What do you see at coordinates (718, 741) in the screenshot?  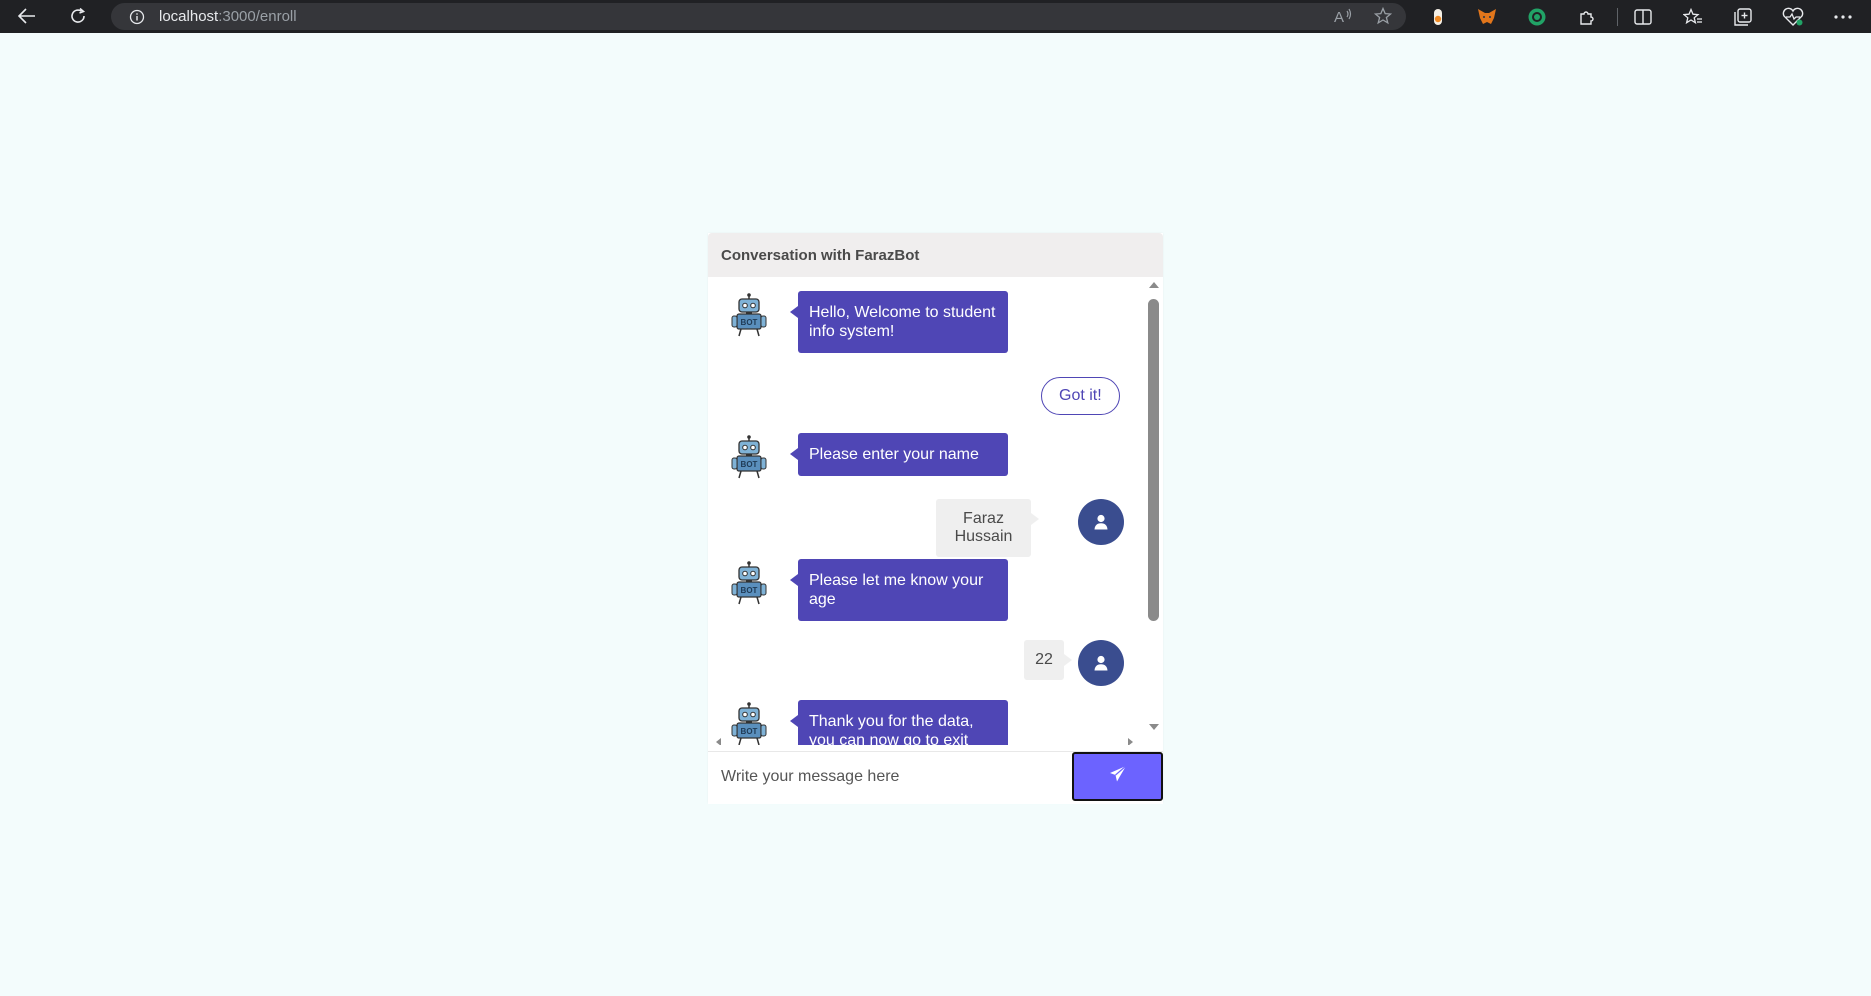 I see `scroll-left-arrow-icon` at bounding box center [718, 741].